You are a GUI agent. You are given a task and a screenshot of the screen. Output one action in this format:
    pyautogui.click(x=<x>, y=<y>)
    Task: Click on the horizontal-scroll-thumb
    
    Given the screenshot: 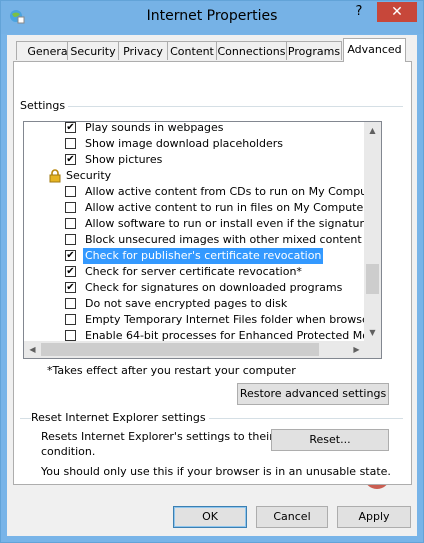 What is the action you would take?
    pyautogui.click(x=180, y=349)
    